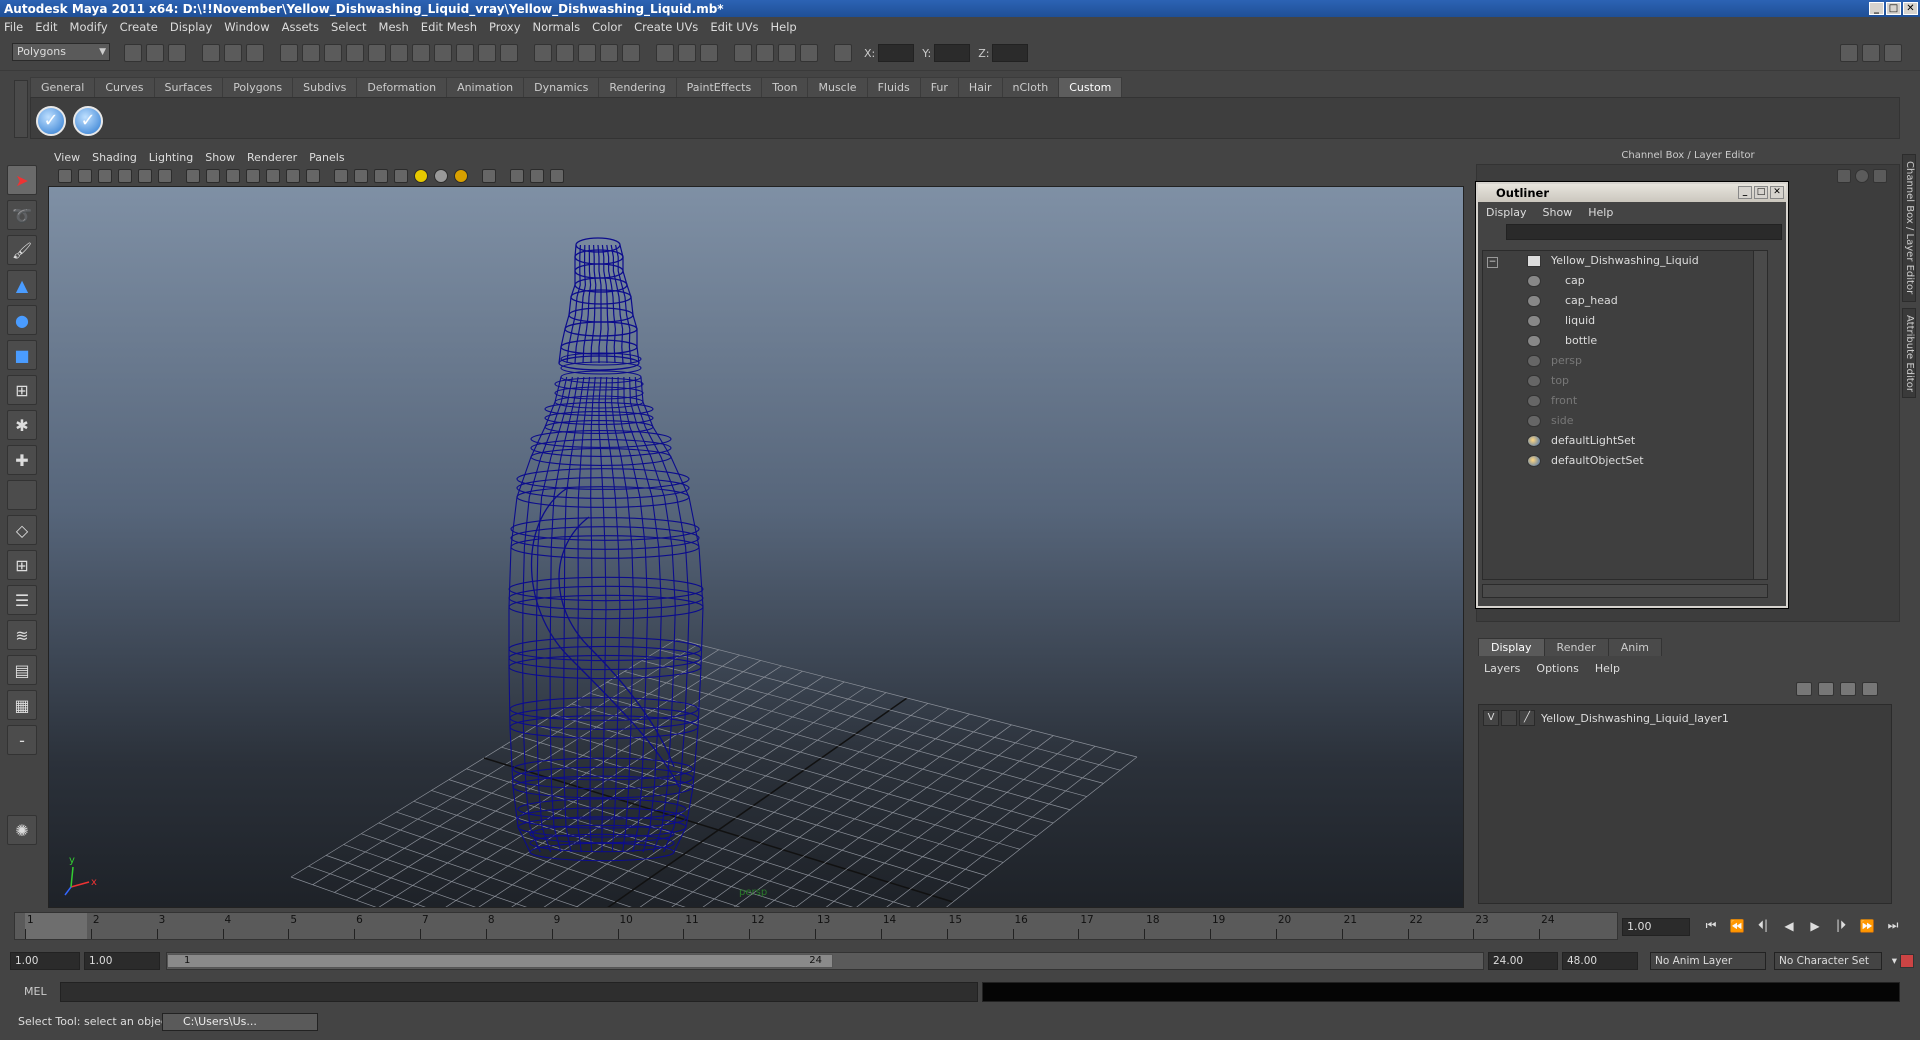 This screenshot has height=1040, width=1920. What do you see at coordinates (1606, 718) in the screenshot?
I see `layer-row: V ╱ Yellow_Dishwashing_Liquid_layer1` at bounding box center [1606, 718].